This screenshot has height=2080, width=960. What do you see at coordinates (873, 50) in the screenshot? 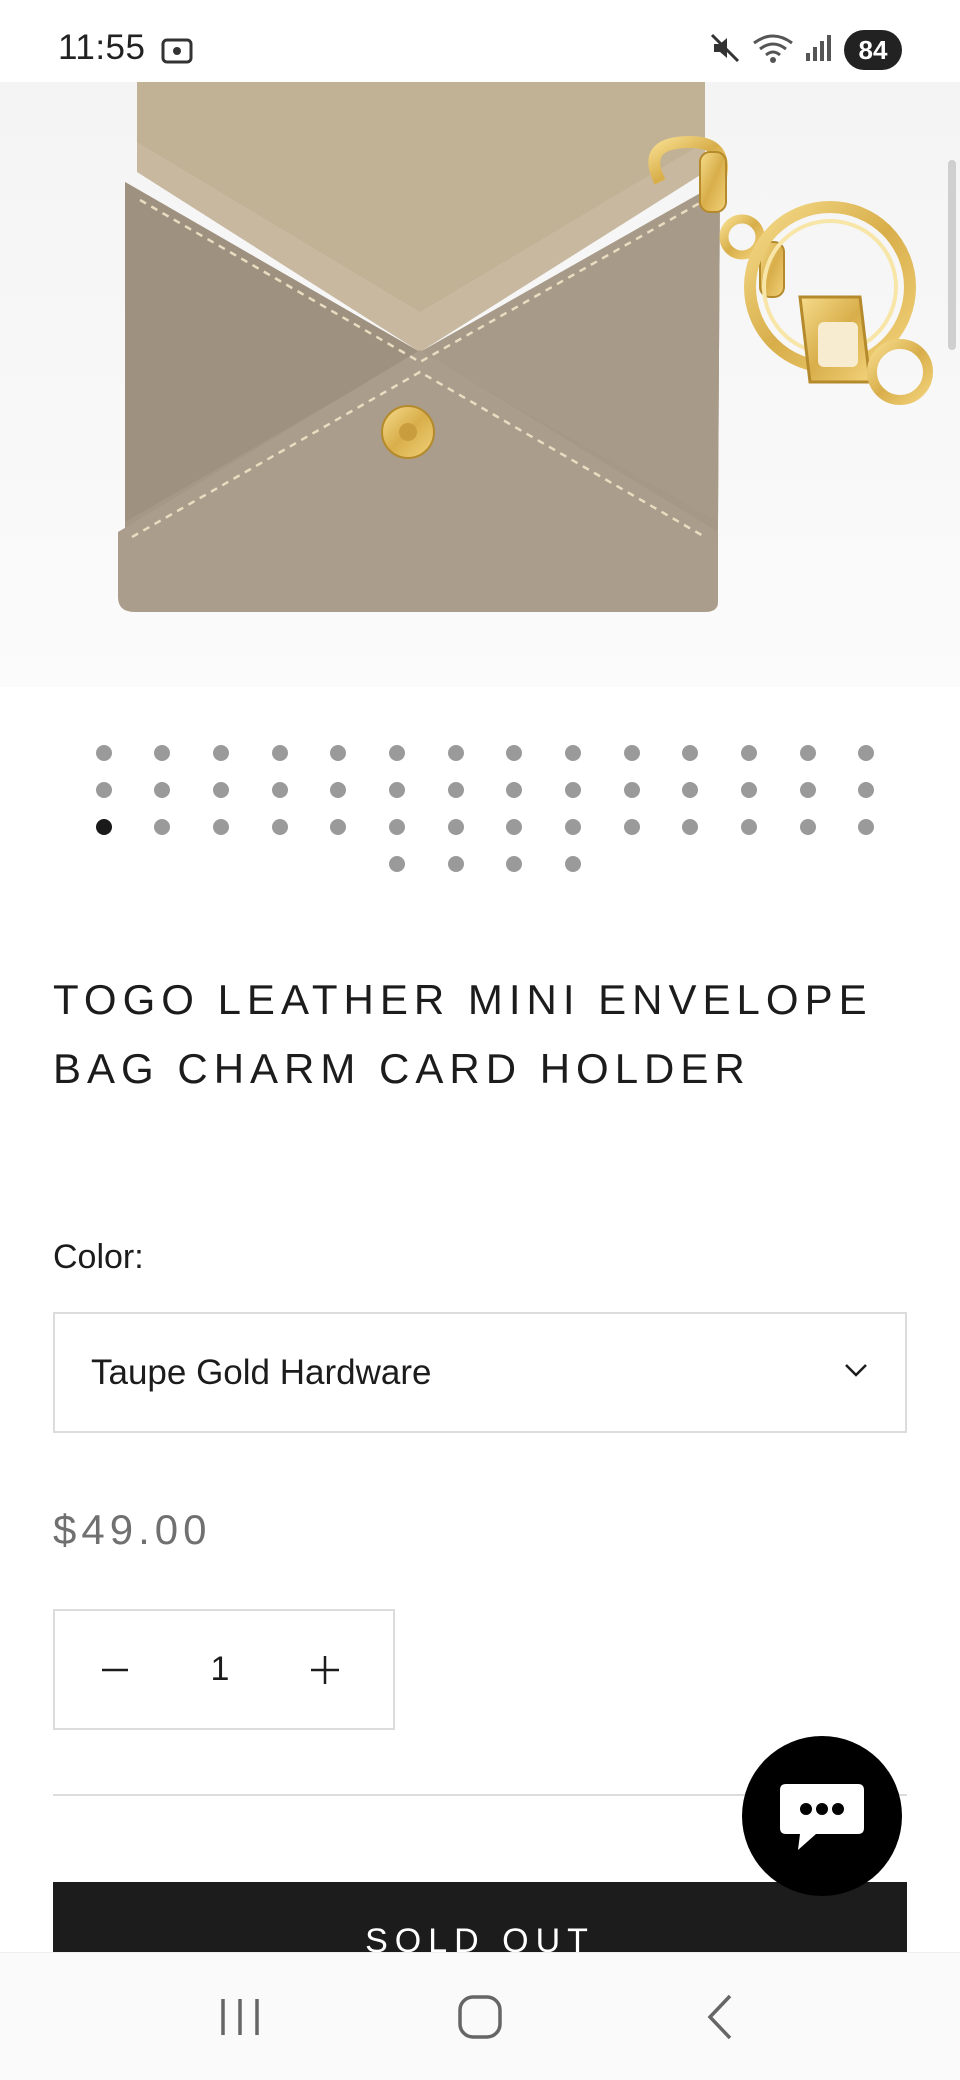
I see `battery-indicator: 84` at bounding box center [873, 50].